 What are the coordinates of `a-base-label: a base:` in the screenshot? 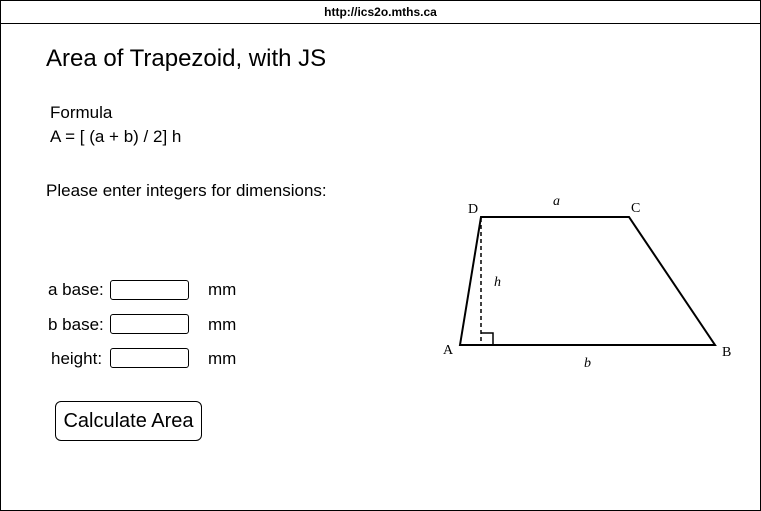 It's located at (76, 289).